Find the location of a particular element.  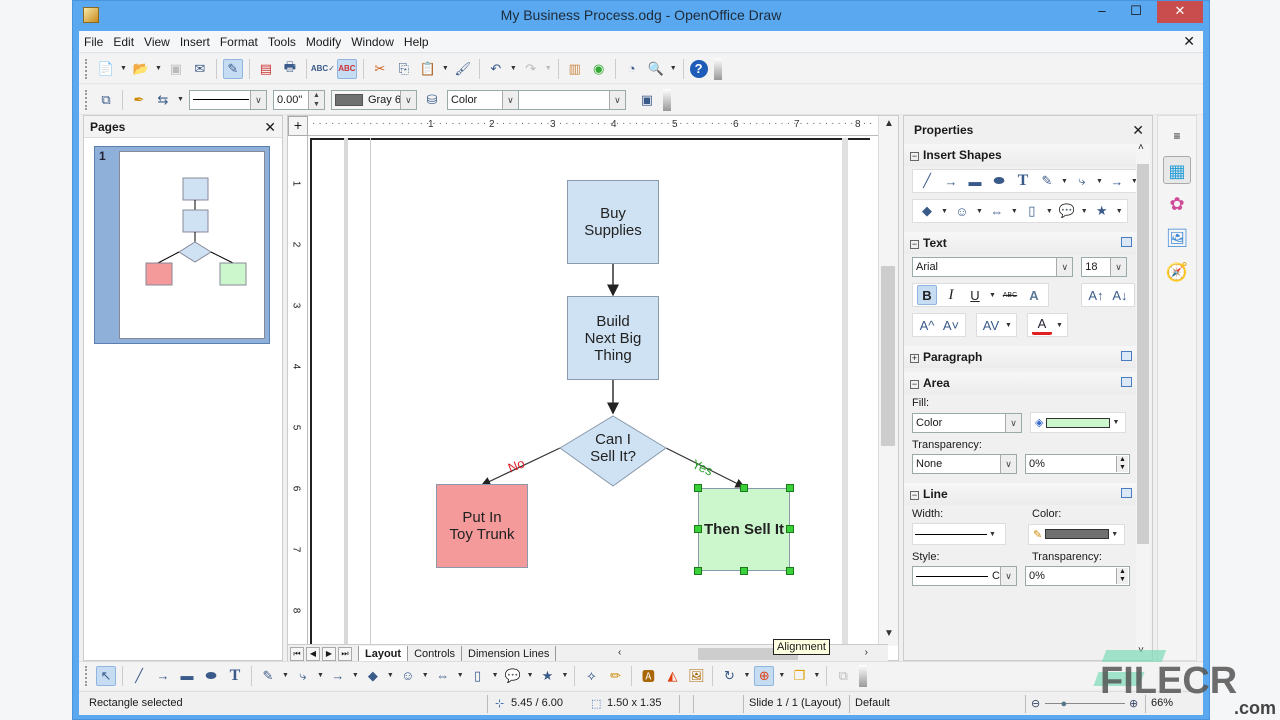

shadow-icon: ▣ is located at coordinates (647, 100).